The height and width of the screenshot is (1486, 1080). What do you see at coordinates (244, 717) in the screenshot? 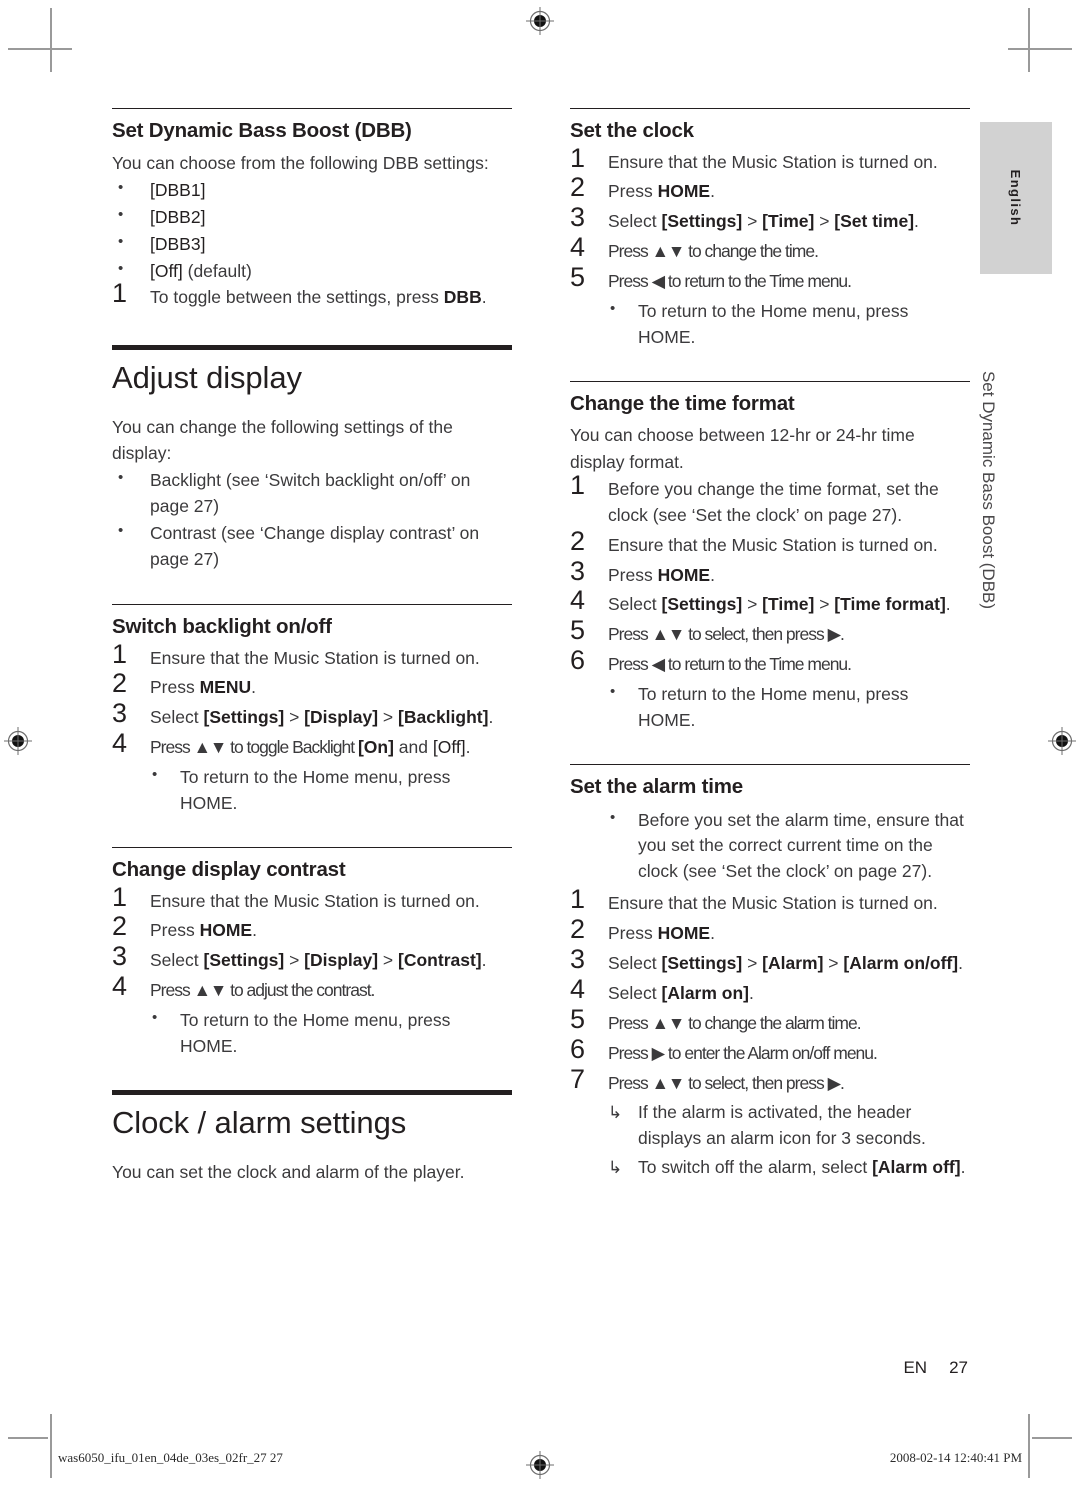
I see `bl-step3-k1: [Settings]` at bounding box center [244, 717].